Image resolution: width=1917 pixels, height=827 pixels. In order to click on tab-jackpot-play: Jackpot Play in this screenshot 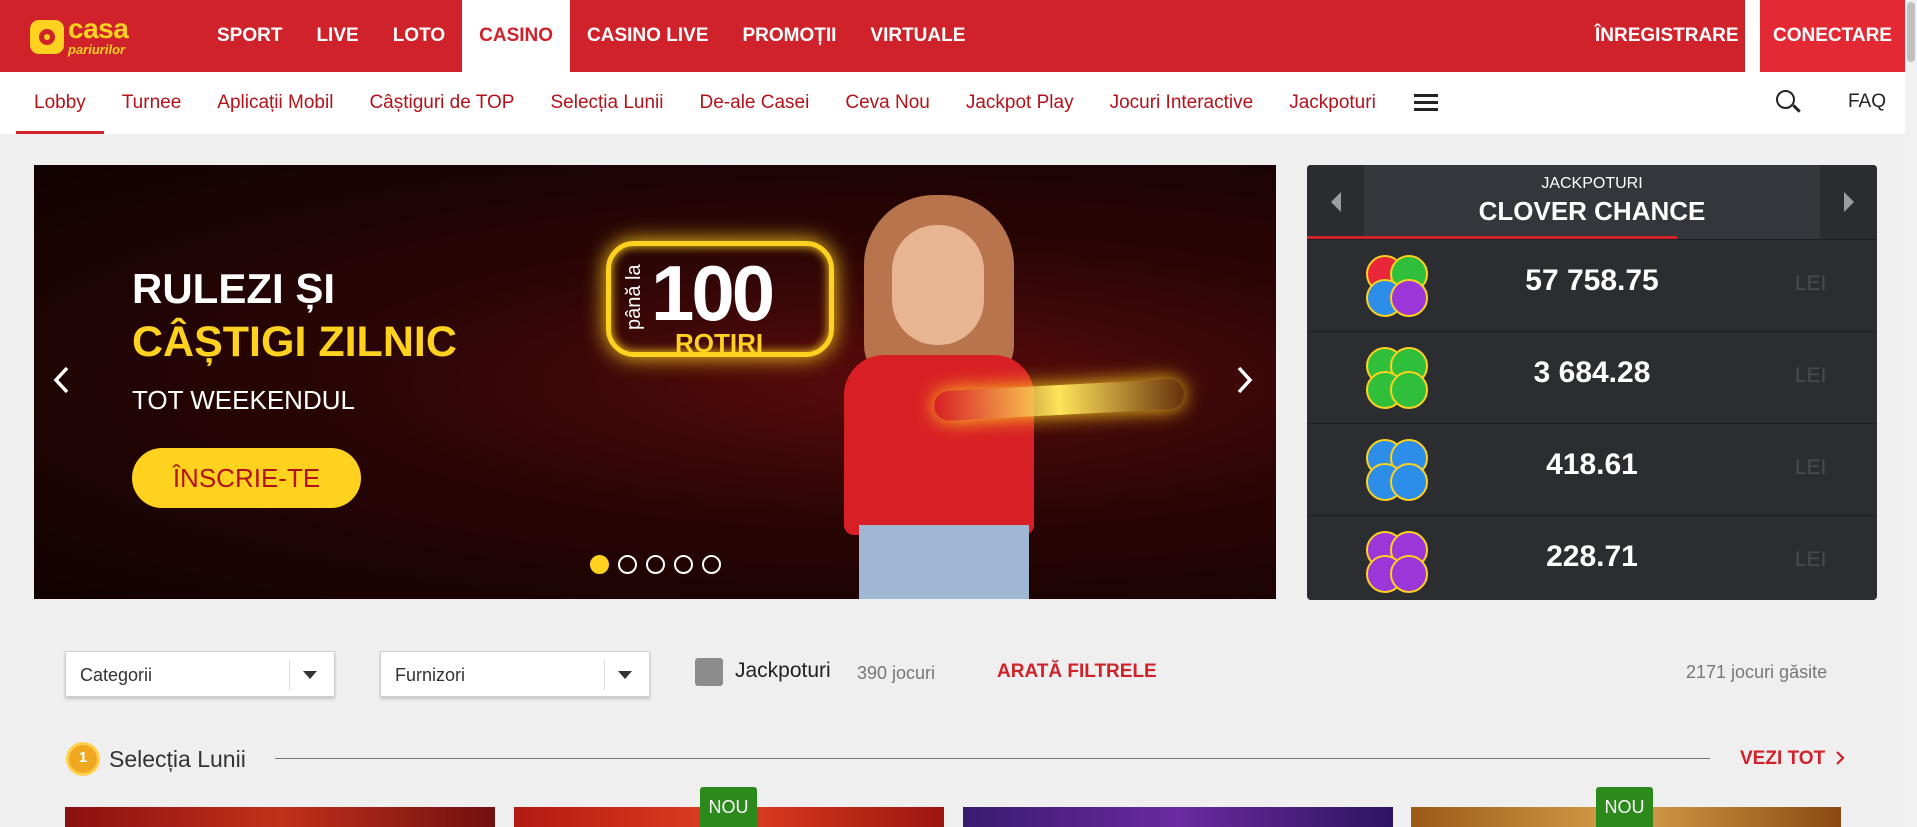, I will do `click(1020, 103)`.